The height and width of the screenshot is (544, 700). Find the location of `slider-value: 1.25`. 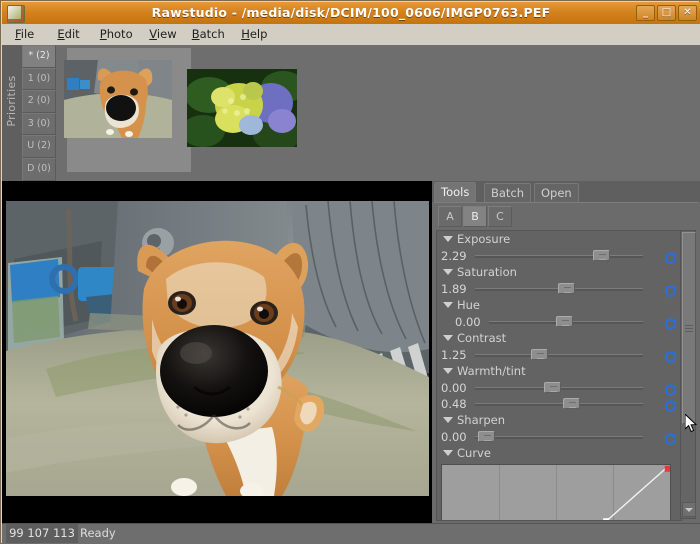

slider-value: 1.25 is located at coordinates (454, 355).